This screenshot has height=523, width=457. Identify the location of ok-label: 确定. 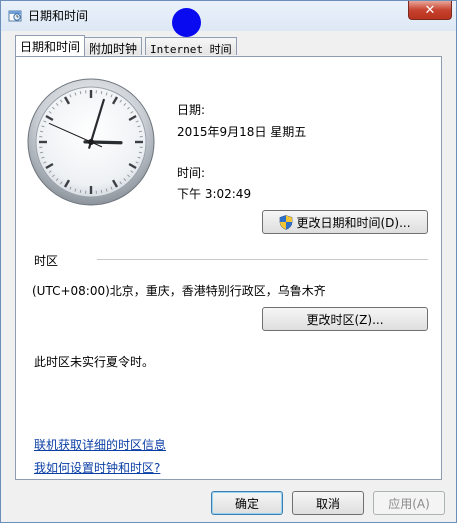
(246, 503).